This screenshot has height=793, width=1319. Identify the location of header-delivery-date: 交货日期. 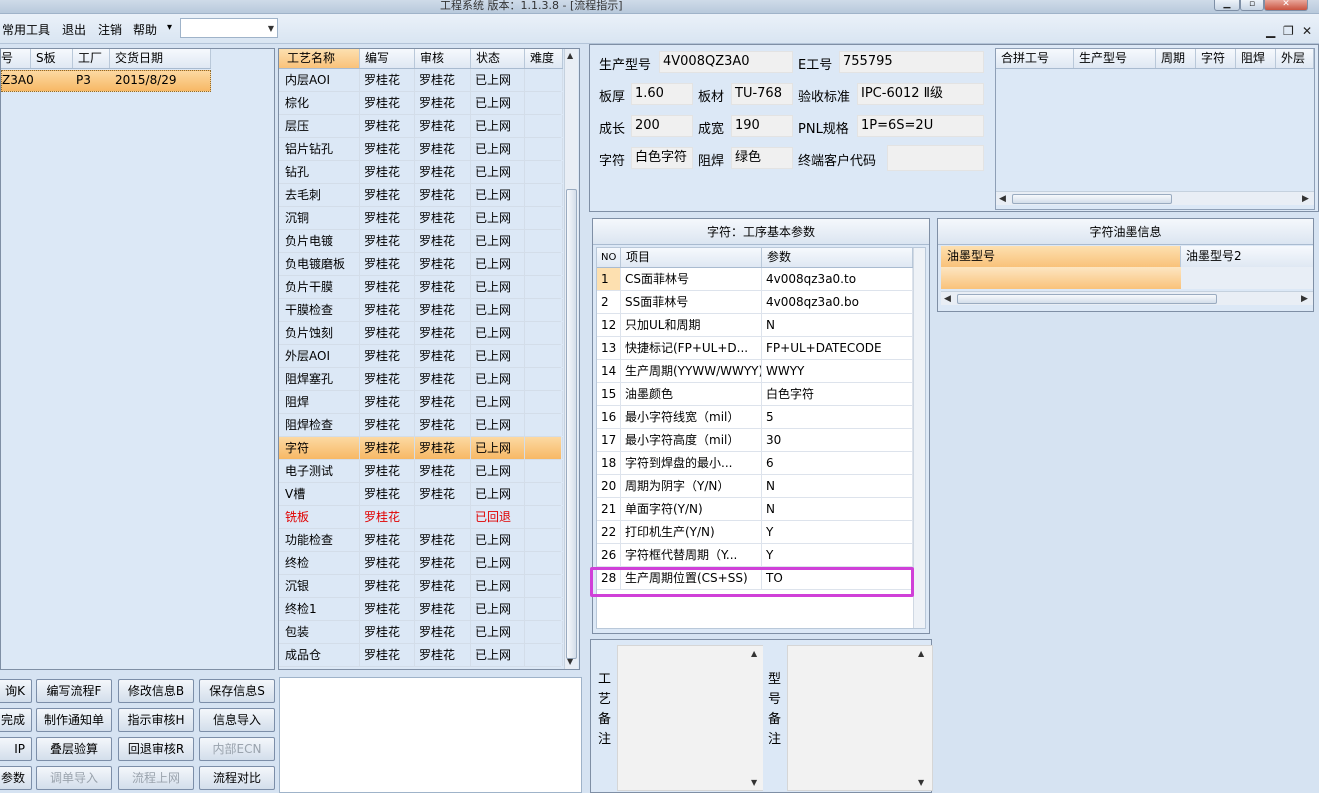
(160, 58).